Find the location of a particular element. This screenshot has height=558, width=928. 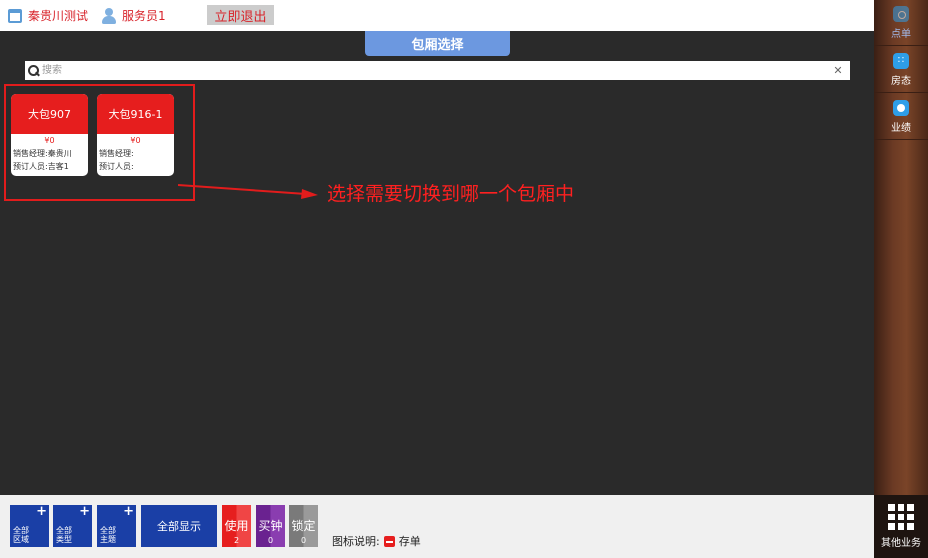

user-name: 服务员1 is located at coordinates (144, 16).